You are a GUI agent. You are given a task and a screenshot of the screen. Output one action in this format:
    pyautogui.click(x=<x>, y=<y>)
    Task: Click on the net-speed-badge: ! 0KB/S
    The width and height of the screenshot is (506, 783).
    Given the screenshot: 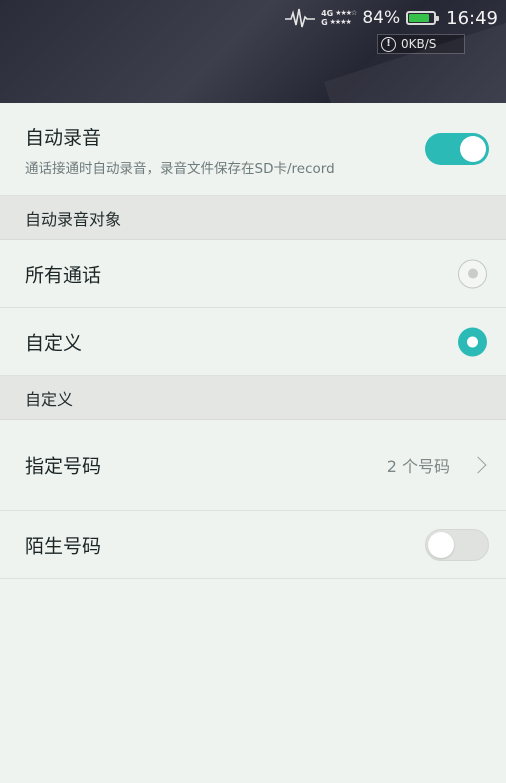 What is the action you would take?
    pyautogui.click(x=421, y=44)
    